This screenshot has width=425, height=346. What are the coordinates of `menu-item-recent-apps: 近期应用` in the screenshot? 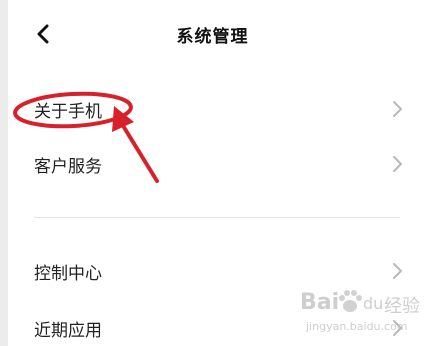 It's located at (216, 324).